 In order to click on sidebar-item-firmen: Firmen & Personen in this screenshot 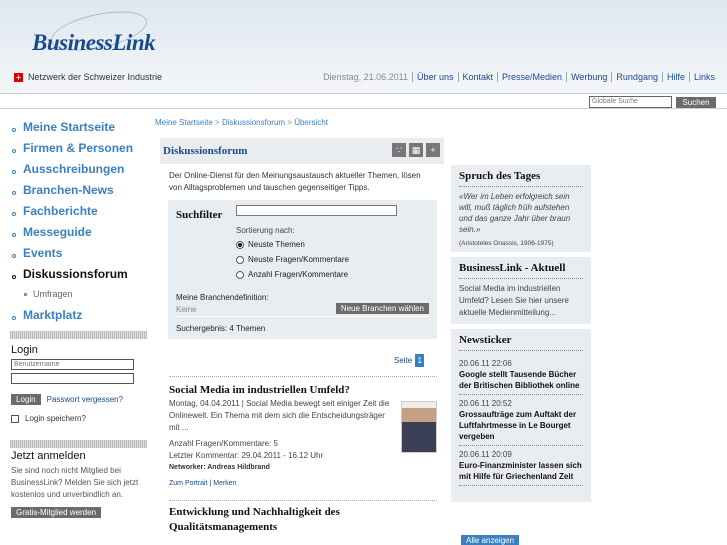, I will do `click(75, 147)`.